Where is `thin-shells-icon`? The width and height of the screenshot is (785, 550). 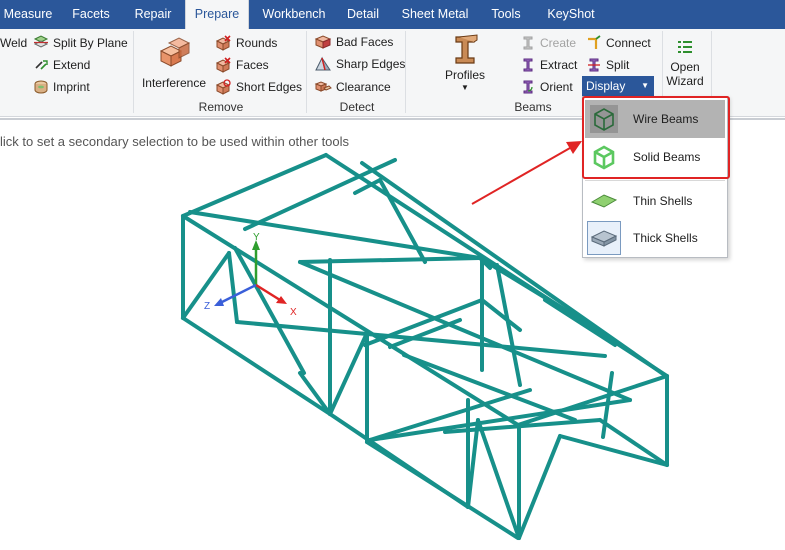
thin-shells-icon is located at coordinates (604, 201).